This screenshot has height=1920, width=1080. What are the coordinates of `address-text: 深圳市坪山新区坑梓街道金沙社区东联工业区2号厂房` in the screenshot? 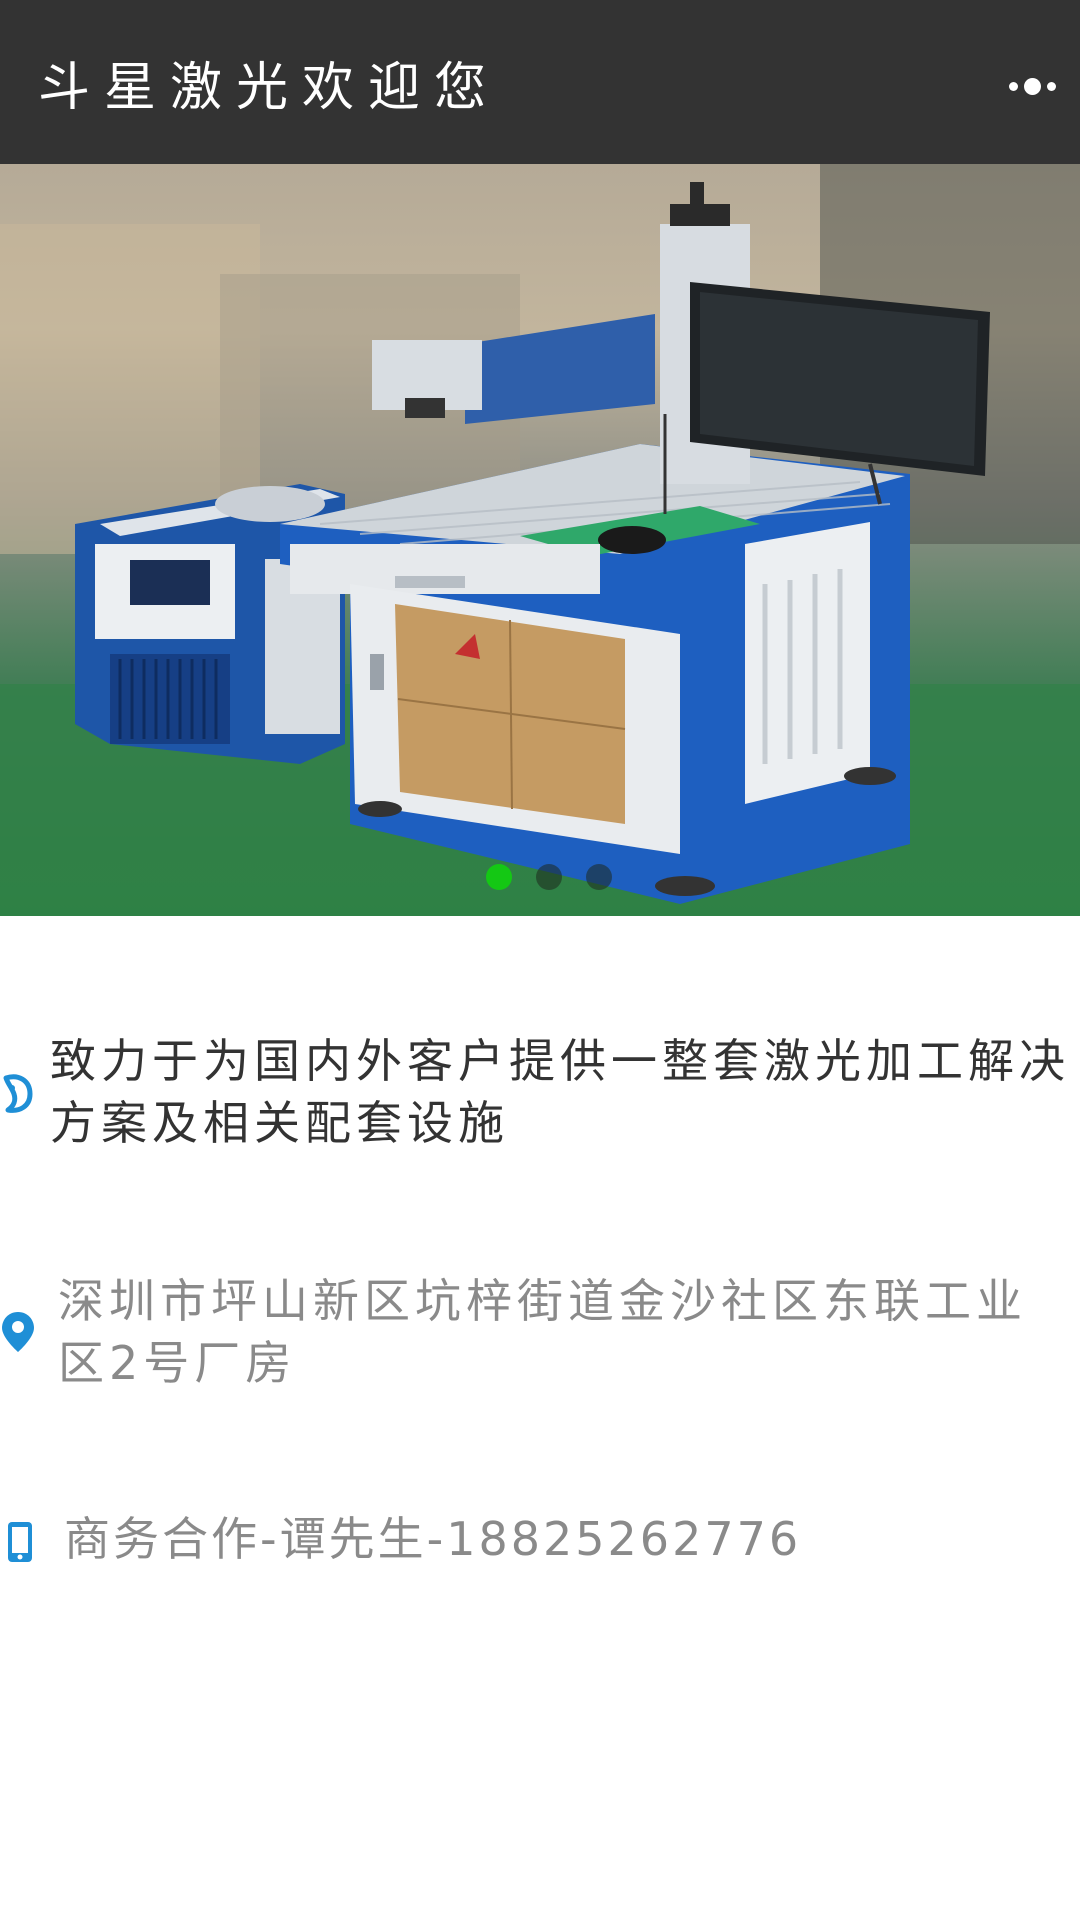 It's located at (542, 1332).